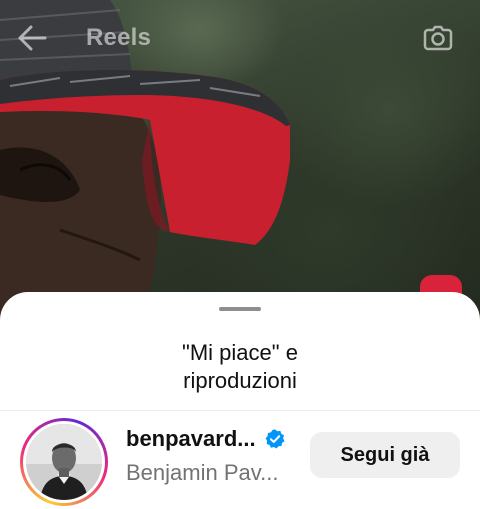 The image size is (480, 509). What do you see at coordinates (240, 38) in the screenshot?
I see `top-bar: Reels` at bounding box center [240, 38].